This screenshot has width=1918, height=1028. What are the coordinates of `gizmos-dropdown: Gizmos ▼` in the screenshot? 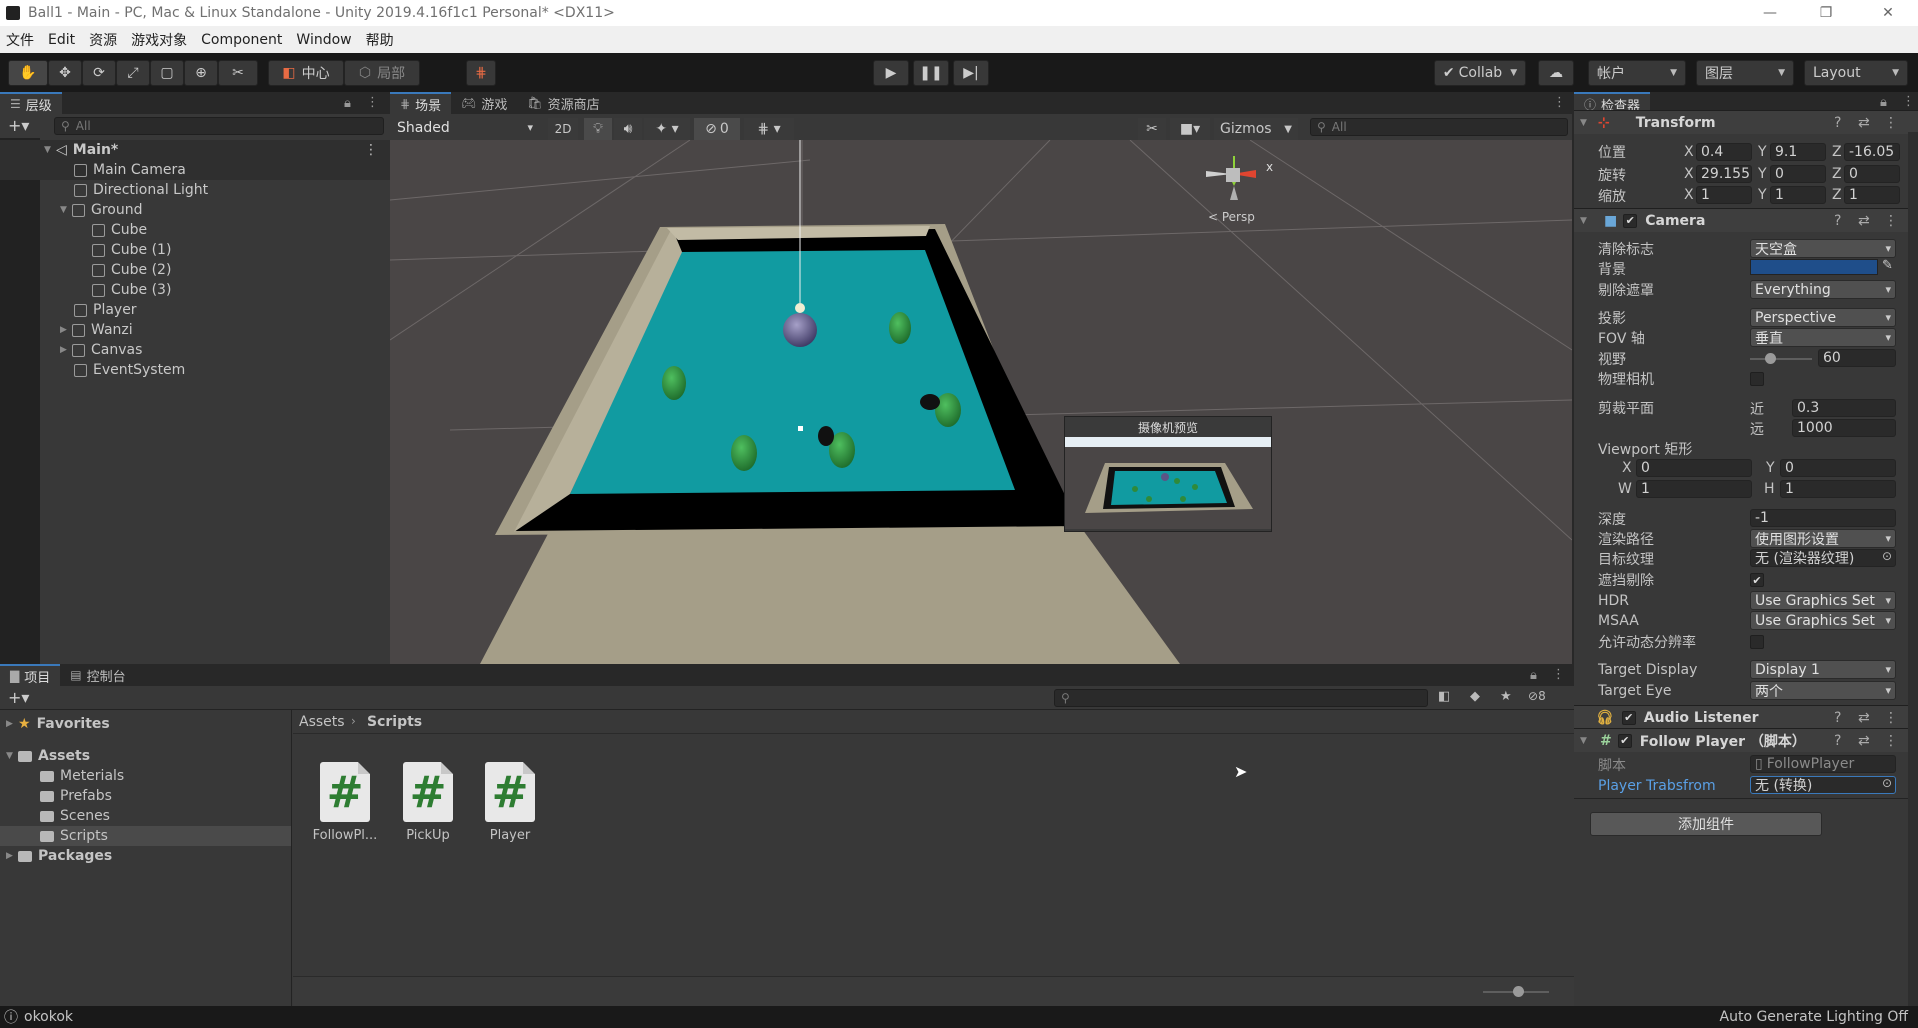 It's located at (1256, 129).